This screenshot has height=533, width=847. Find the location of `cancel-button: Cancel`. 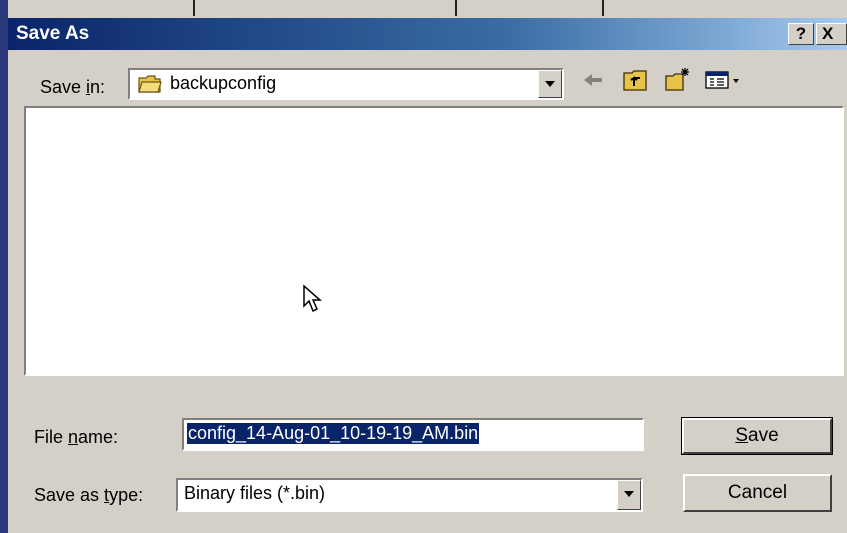

cancel-button: Cancel is located at coordinates (757, 493).